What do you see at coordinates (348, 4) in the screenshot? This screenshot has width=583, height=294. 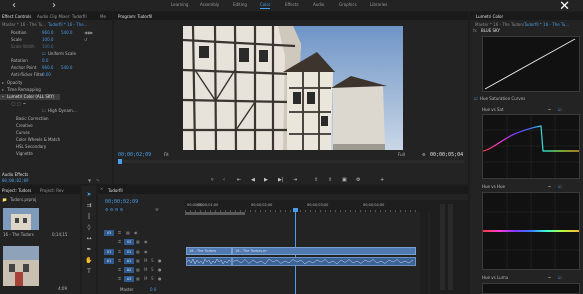 I see `workspace-tab-graphics: Graphics` at bounding box center [348, 4].